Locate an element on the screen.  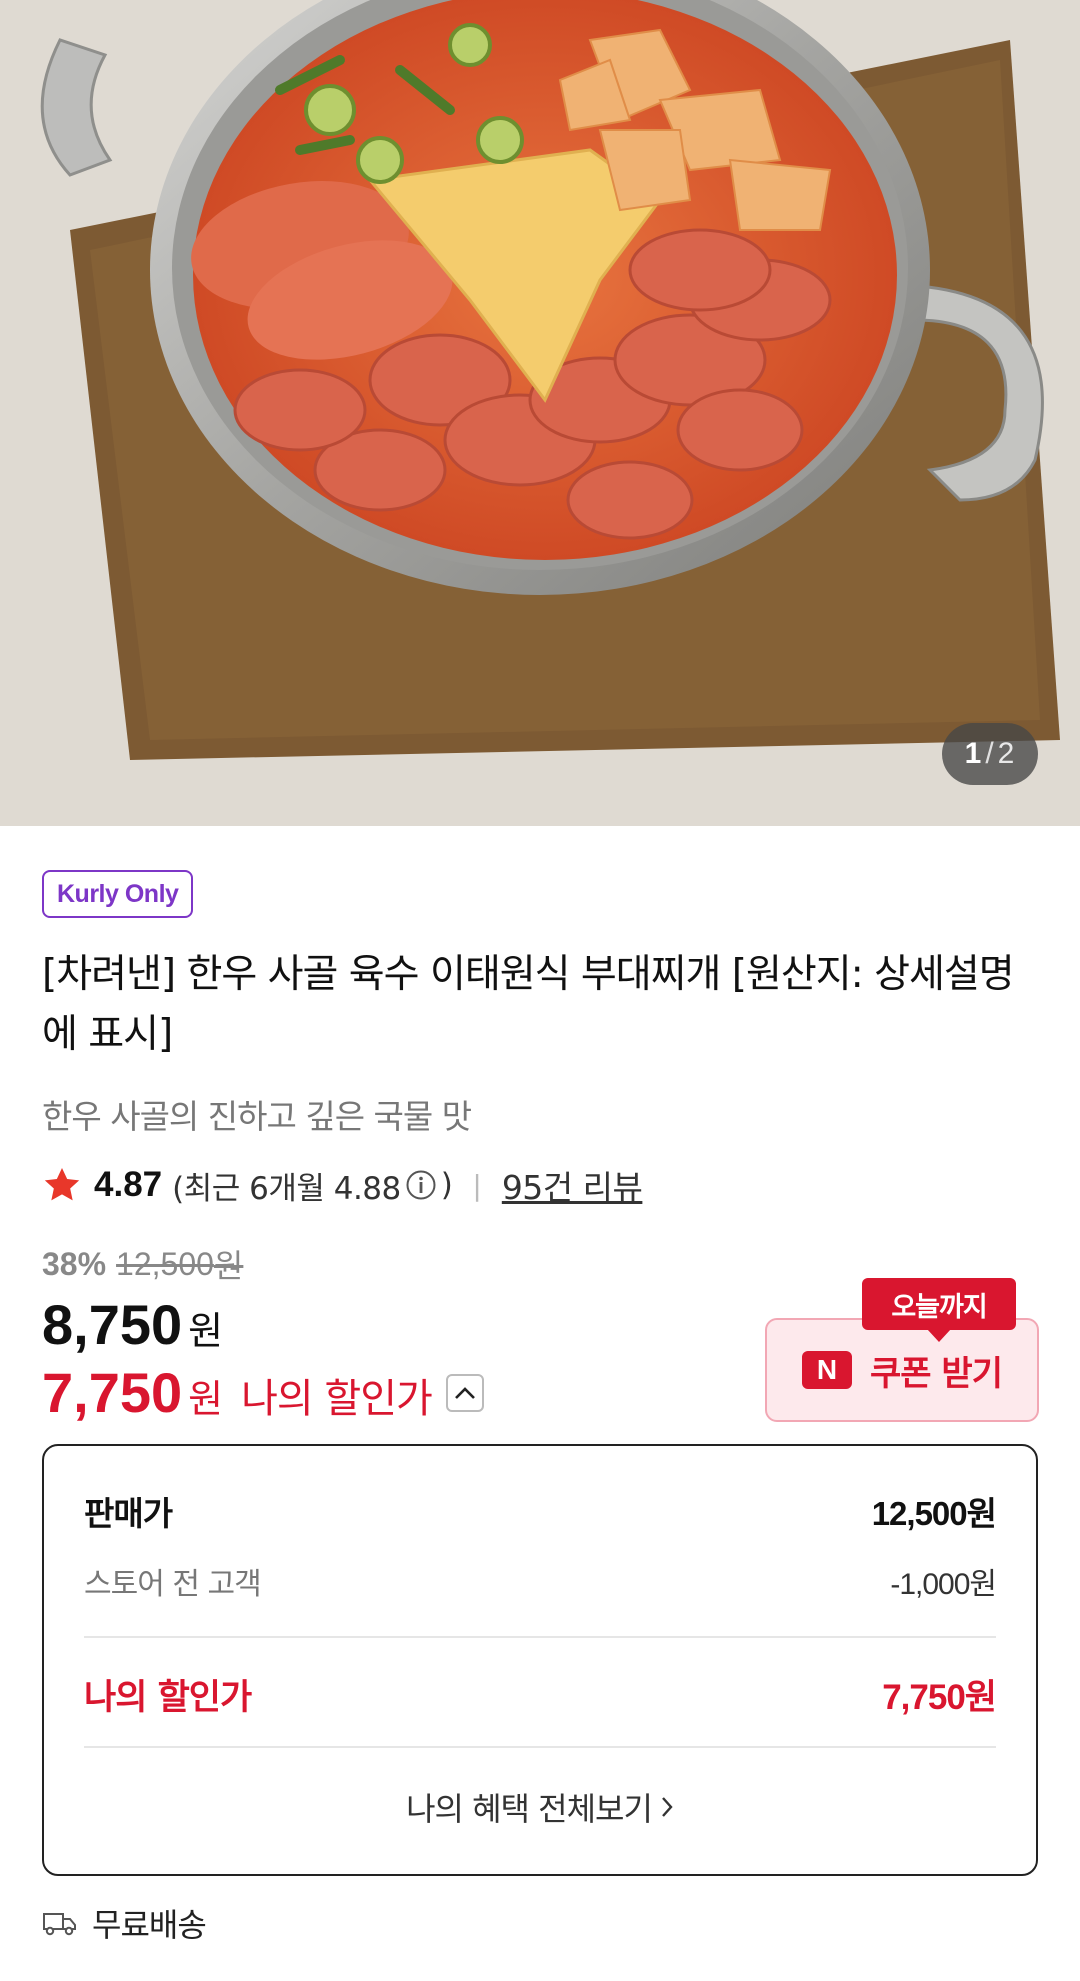
sell-price-label: 판매가 is located at coordinates (128, 1513).